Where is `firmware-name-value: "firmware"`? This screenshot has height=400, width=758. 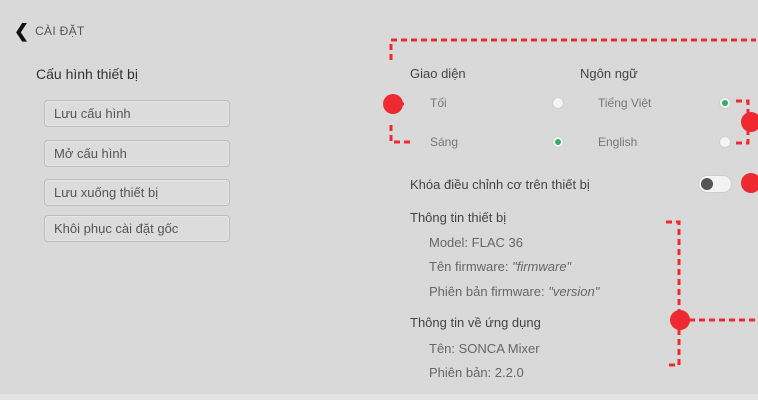
firmware-name-value: "firmware" is located at coordinates (542, 266).